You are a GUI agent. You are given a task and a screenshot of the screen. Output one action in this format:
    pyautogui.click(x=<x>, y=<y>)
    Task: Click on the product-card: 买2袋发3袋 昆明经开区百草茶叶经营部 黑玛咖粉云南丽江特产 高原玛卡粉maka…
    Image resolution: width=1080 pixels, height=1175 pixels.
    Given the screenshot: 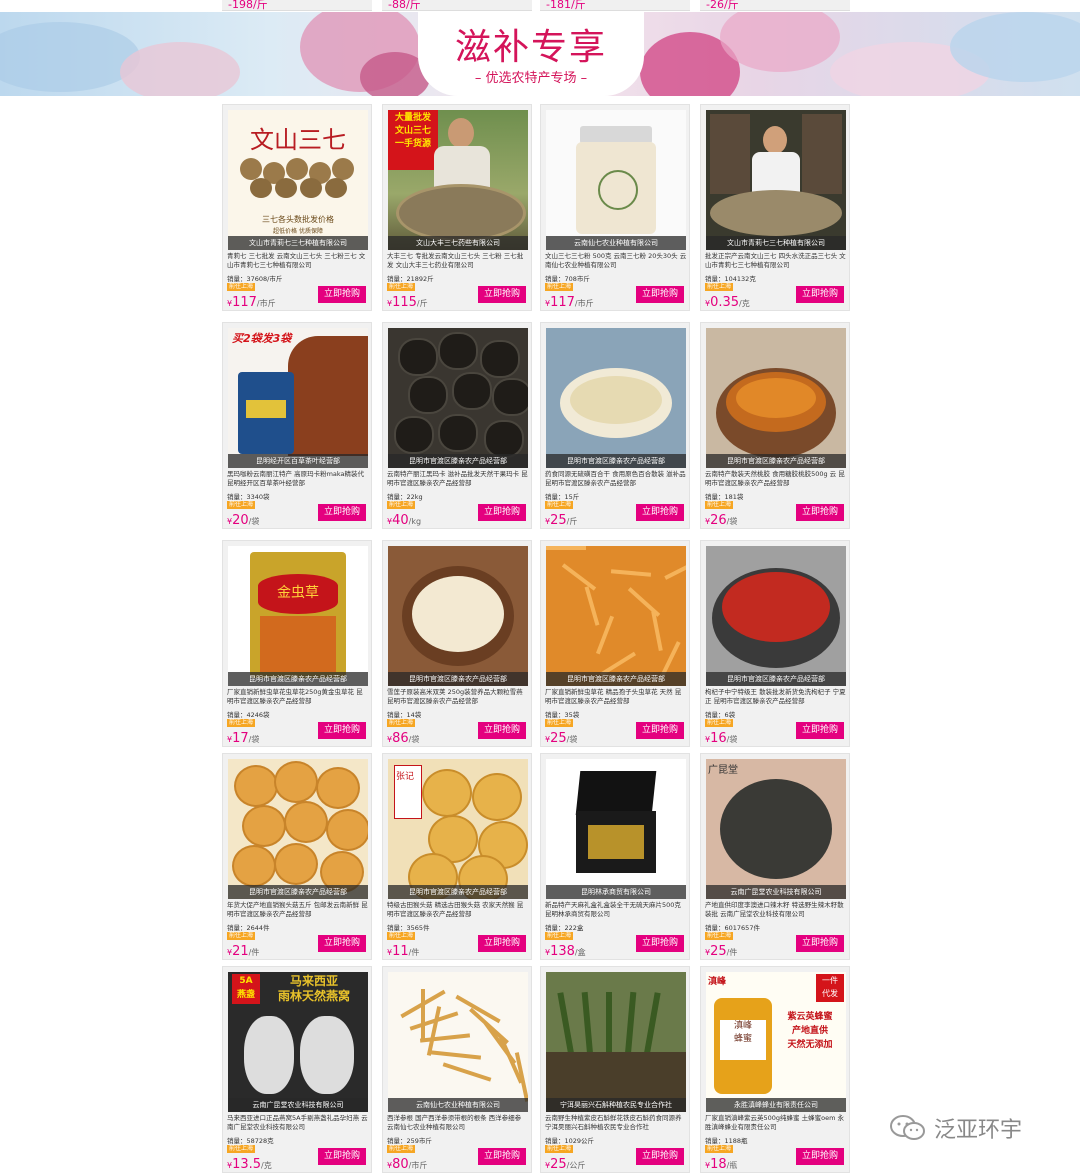 What is the action you would take?
    pyautogui.click(x=297, y=425)
    